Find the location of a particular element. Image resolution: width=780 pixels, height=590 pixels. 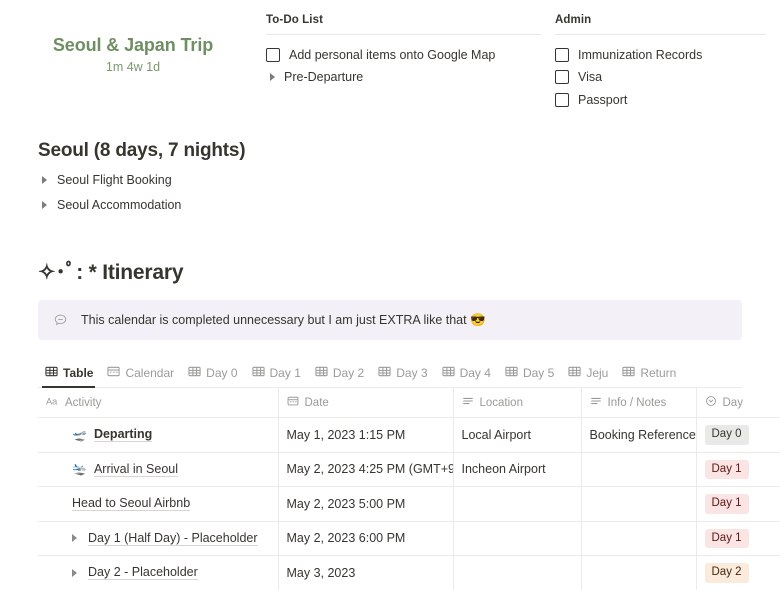

column-header-info-notes: Info / Notes is located at coordinates (639, 403).